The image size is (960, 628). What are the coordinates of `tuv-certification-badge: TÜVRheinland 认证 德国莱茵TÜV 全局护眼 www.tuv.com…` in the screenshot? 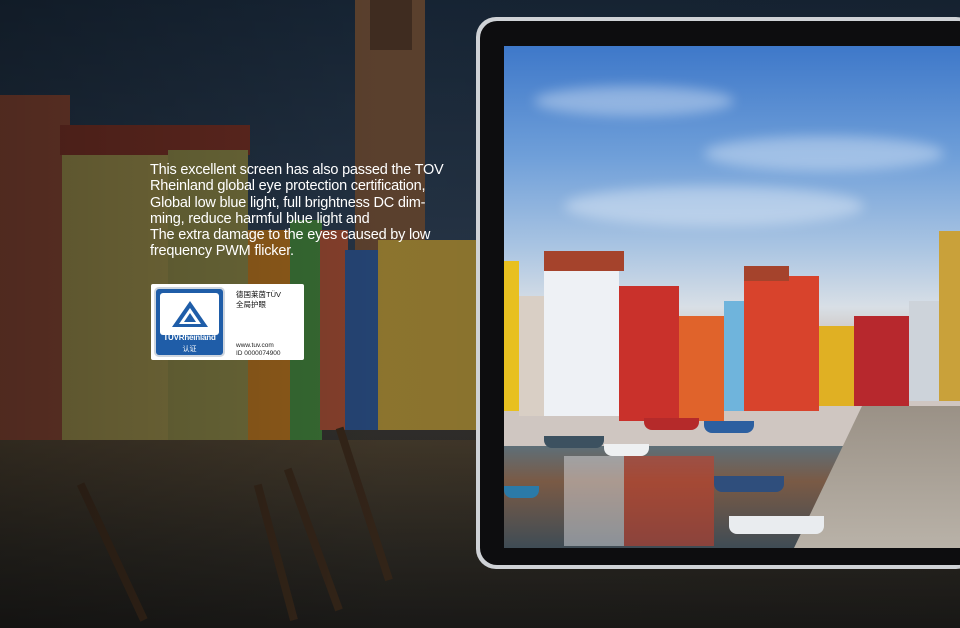 It's located at (227, 322).